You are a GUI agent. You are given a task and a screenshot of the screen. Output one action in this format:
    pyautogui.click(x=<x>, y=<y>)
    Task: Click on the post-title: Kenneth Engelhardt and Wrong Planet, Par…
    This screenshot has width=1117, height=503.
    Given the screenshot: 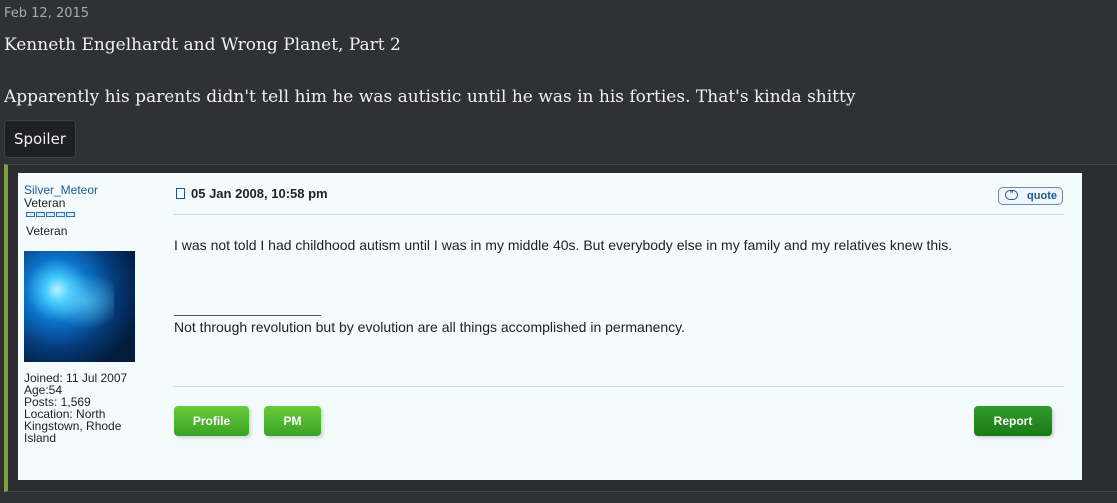 What is the action you would take?
    pyautogui.click(x=202, y=45)
    